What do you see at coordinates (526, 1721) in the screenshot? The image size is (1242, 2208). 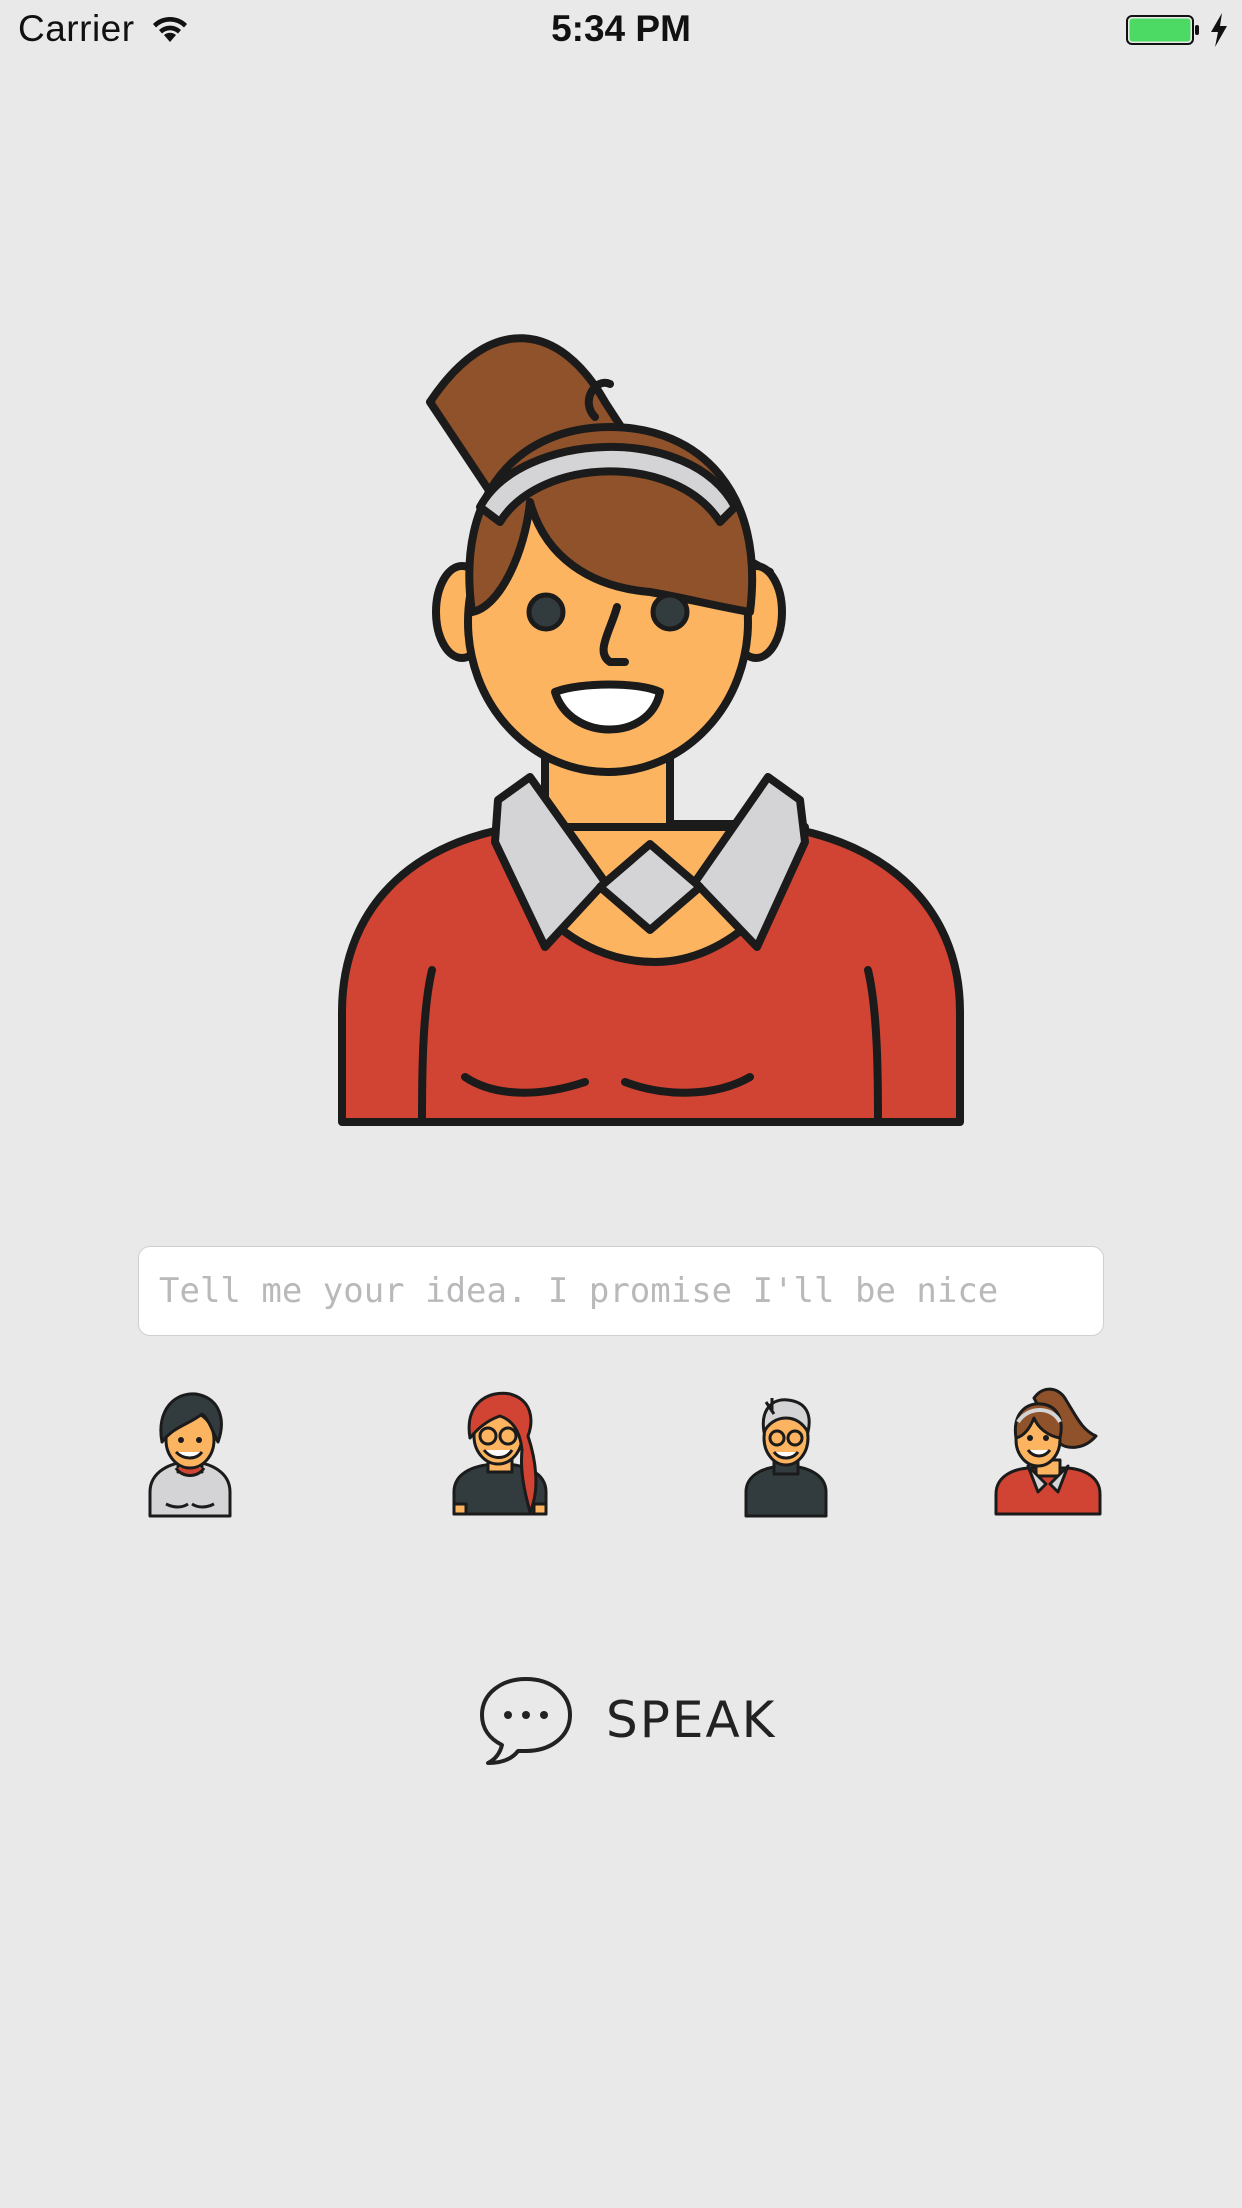 I see `speech-bubble-icon` at bounding box center [526, 1721].